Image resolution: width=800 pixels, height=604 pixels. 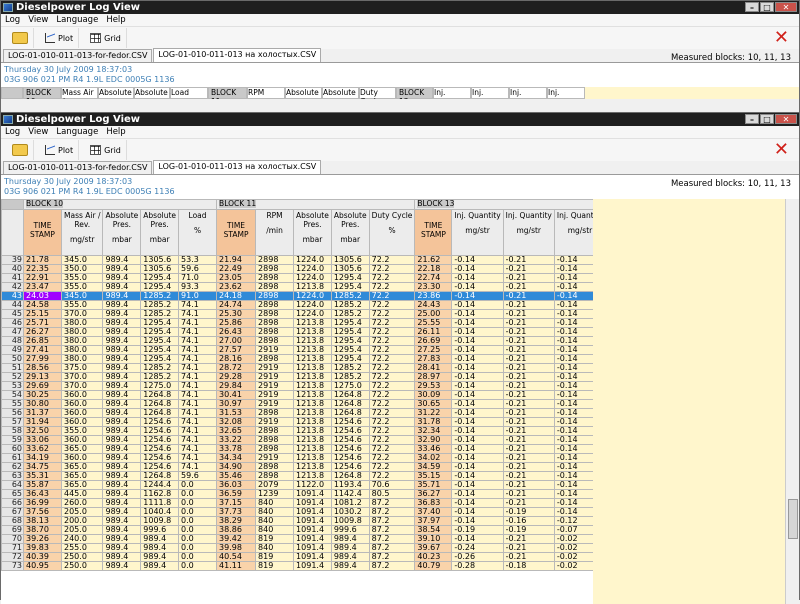 I want to click on value-cell: 72.2, so click(x=392, y=422).